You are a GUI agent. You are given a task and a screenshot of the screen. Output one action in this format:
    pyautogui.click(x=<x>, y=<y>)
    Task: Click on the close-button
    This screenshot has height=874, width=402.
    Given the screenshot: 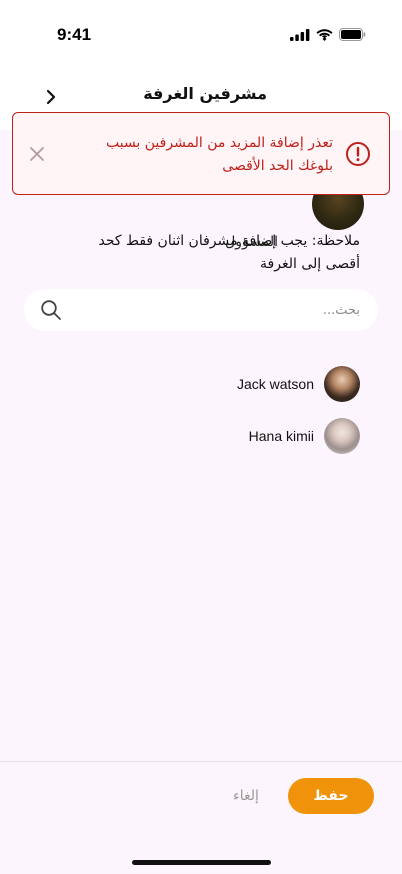 What is the action you would take?
    pyautogui.click(x=37, y=154)
    